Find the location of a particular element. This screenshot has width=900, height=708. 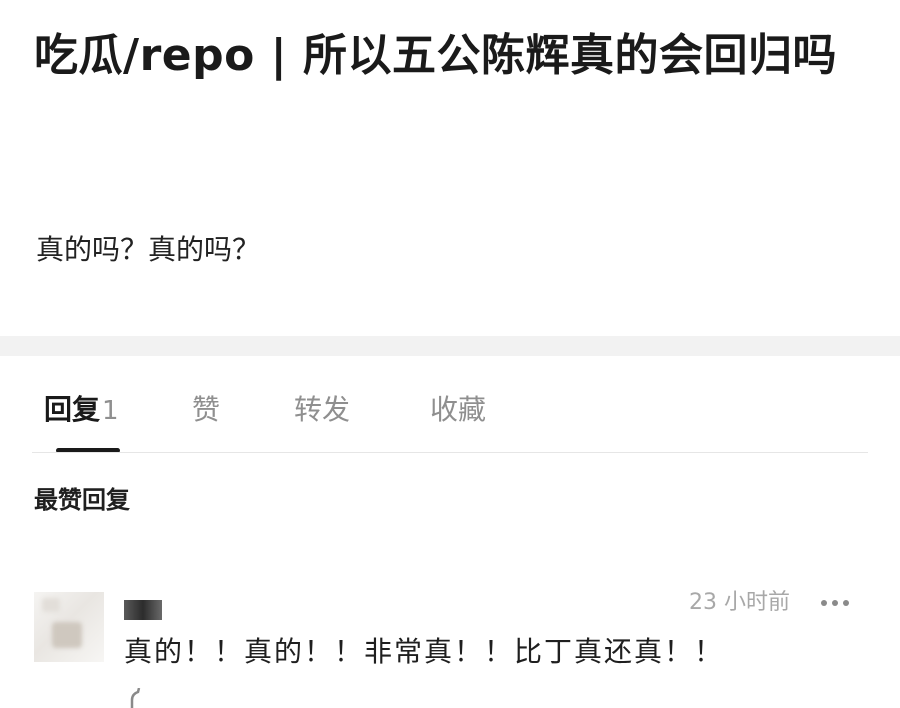

tab-replies: 回复1 is located at coordinates (81, 410).